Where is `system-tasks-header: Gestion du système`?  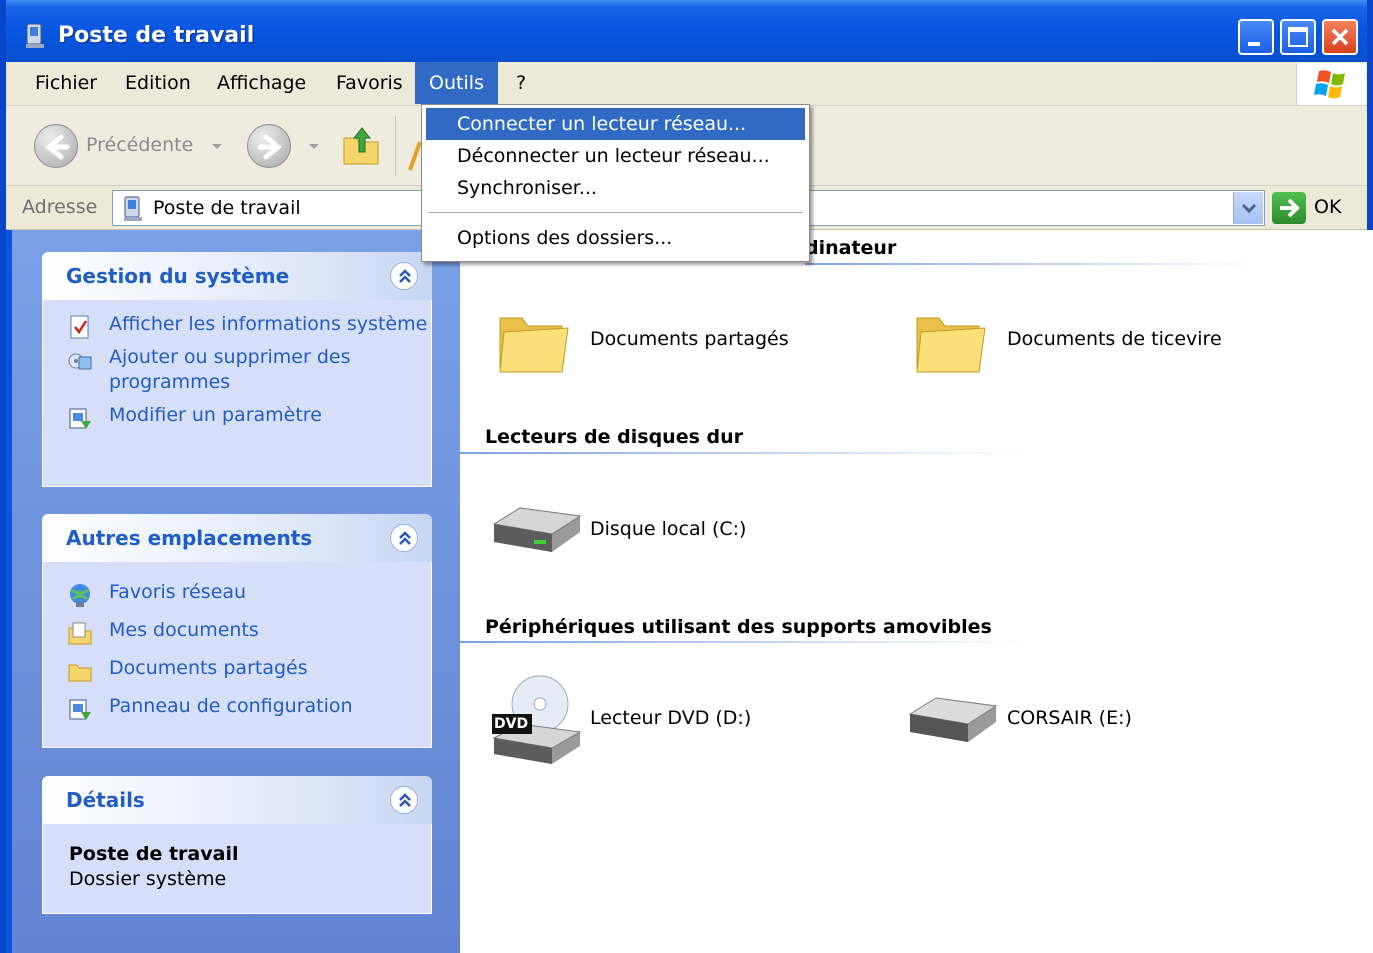 system-tasks-header: Gestion du système is located at coordinates (237, 276).